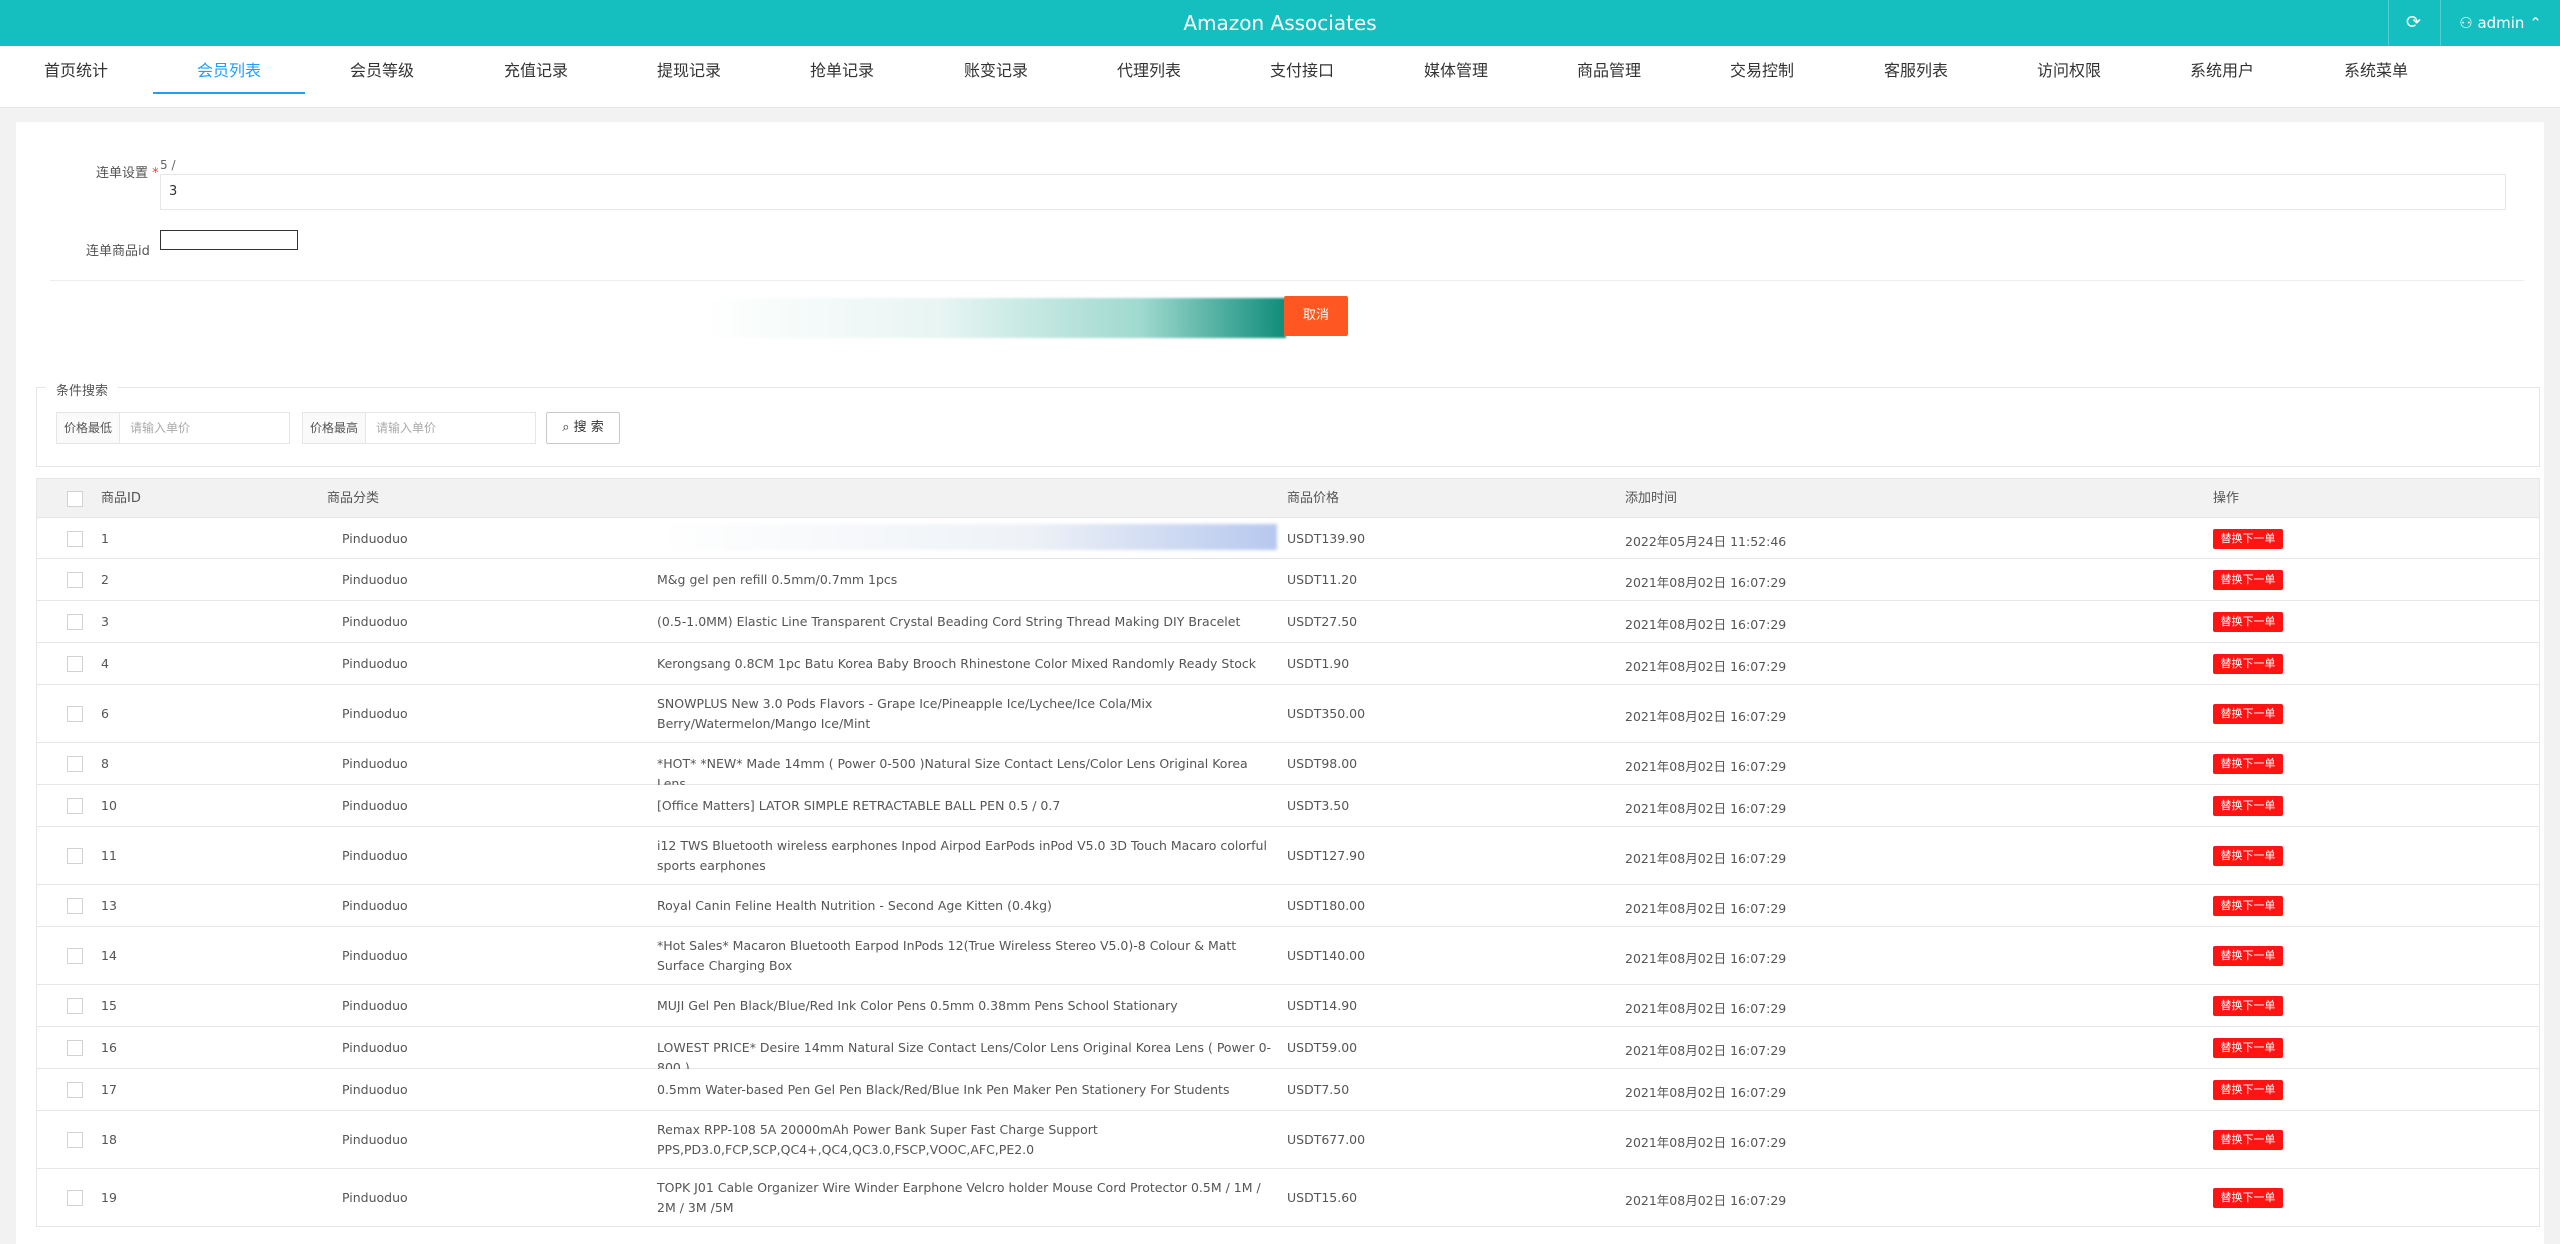  What do you see at coordinates (1288, 498) in the screenshot?
I see `table-header: 商品ID 商品分类 商品价格 添加时间 操作` at bounding box center [1288, 498].